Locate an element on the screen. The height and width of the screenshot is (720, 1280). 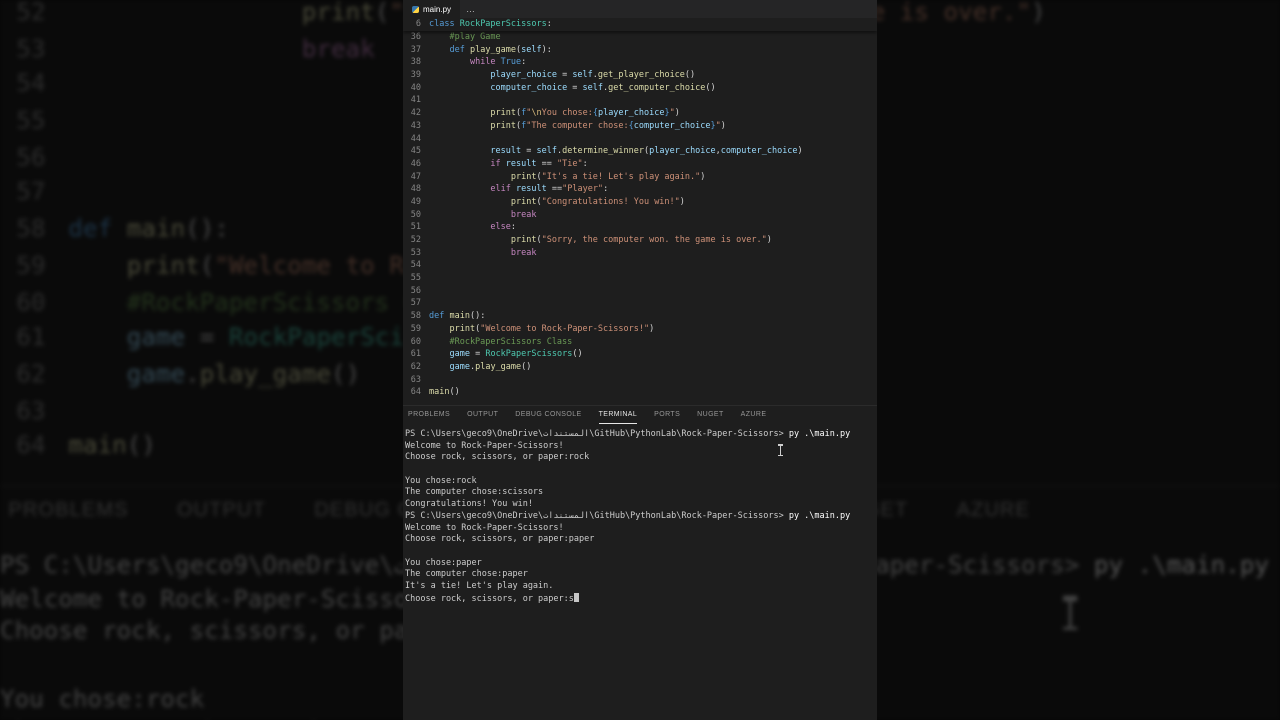
code-line: 54 is located at coordinates (603, 265).